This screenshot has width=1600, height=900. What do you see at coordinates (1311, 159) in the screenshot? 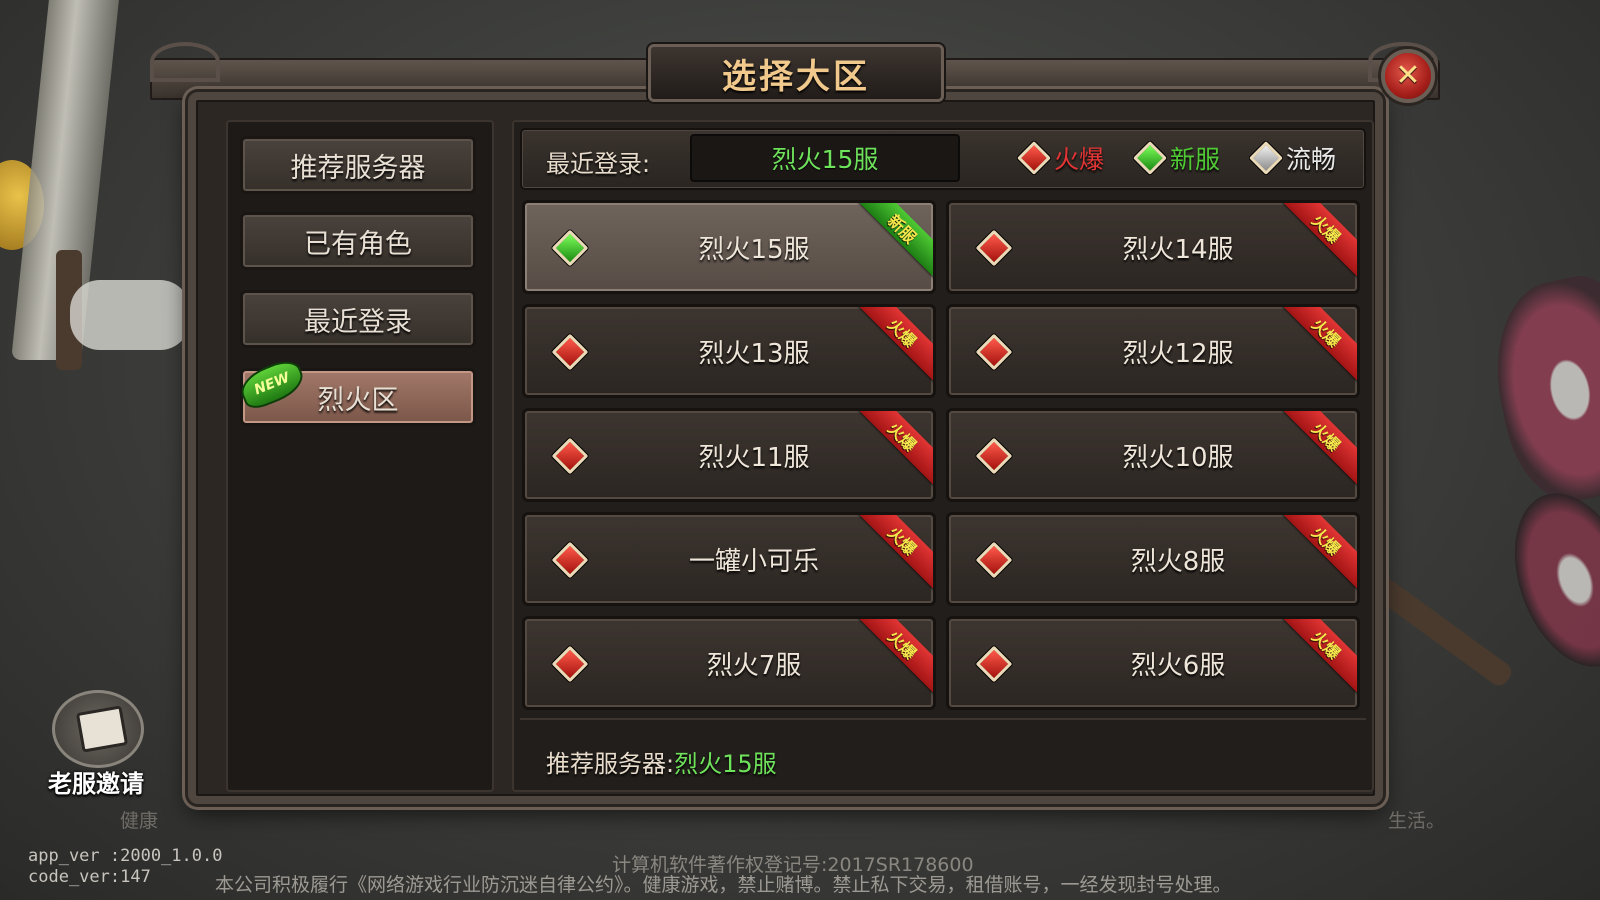
I see `legend-smooth-label: 流畅` at bounding box center [1311, 159].